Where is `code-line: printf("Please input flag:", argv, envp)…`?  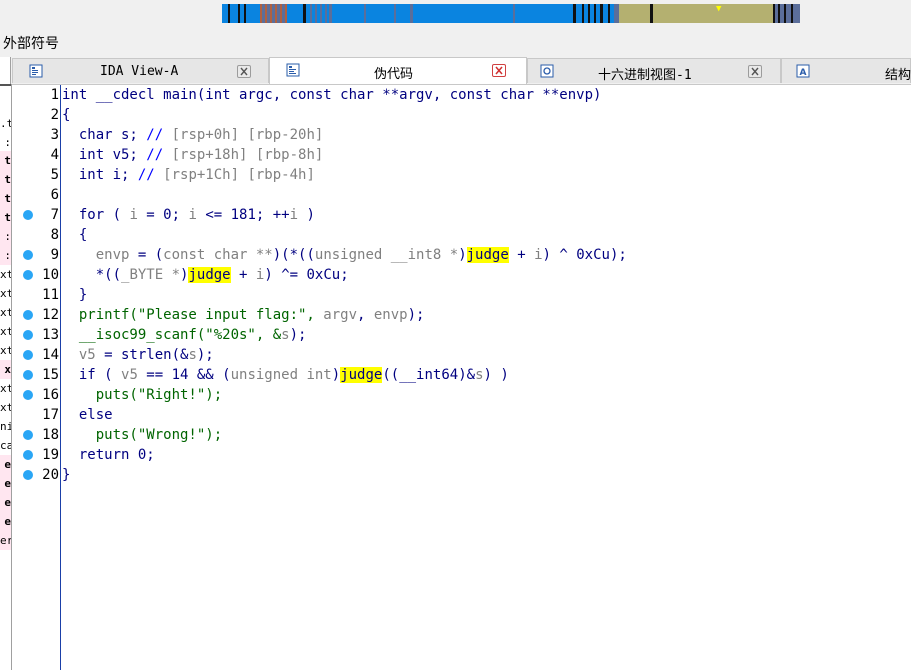
code-line: printf("Please input flag:", argv, envp)… is located at coordinates (243, 315).